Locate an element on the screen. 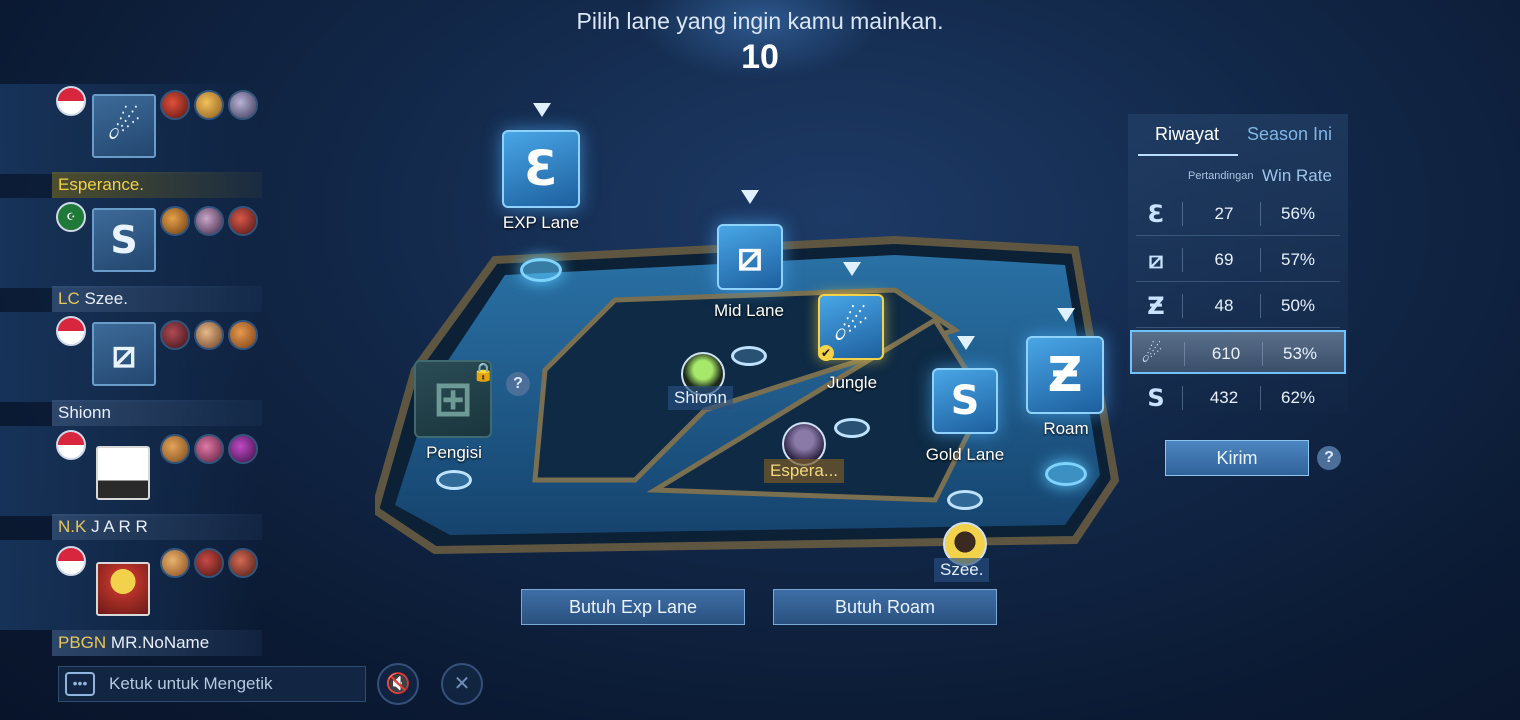 The height and width of the screenshot is (720, 1520). matches-value: 27 is located at coordinates (1224, 213).